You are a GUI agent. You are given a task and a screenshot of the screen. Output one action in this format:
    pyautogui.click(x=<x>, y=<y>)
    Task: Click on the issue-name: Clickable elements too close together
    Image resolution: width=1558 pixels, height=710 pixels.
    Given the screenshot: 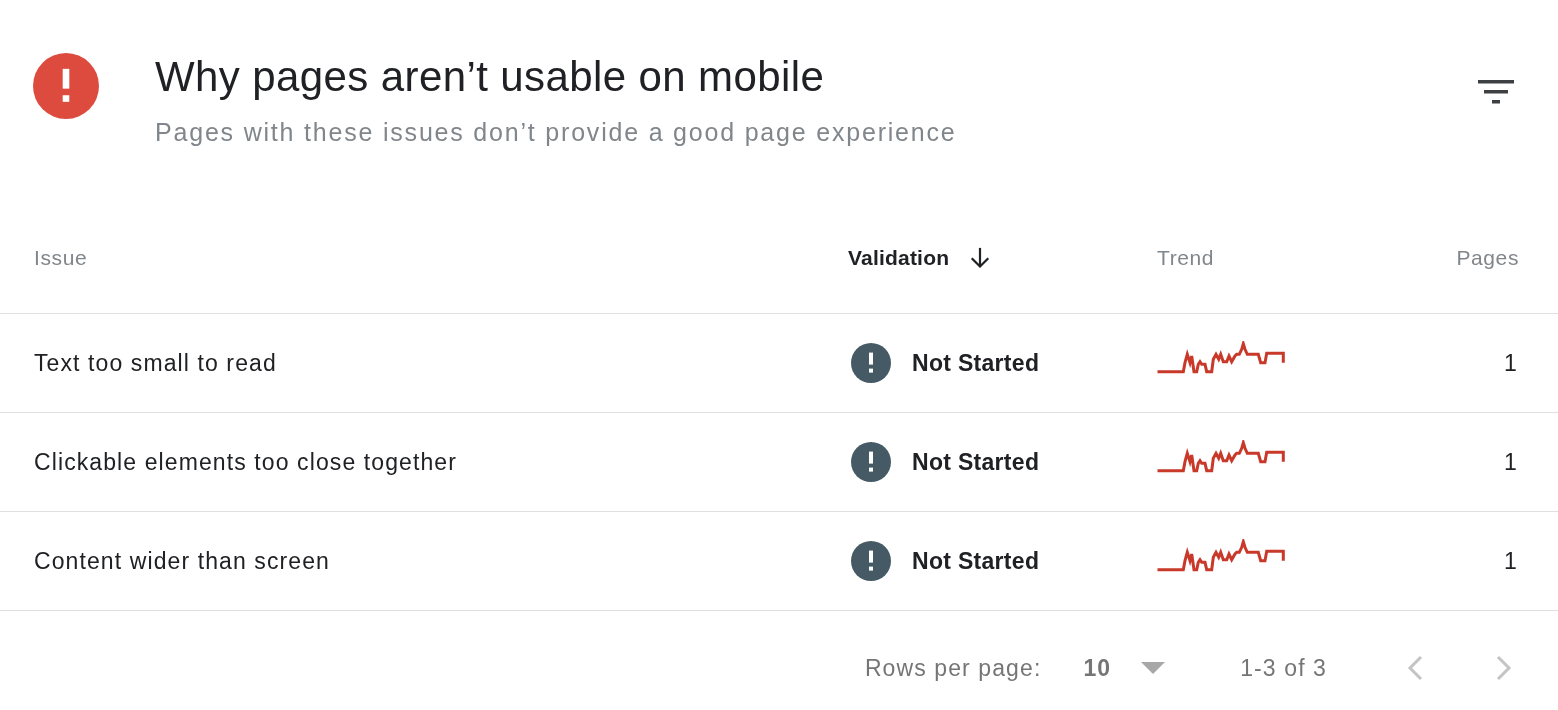 What is the action you would take?
    pyautogui.click(x=245, y=462)
    